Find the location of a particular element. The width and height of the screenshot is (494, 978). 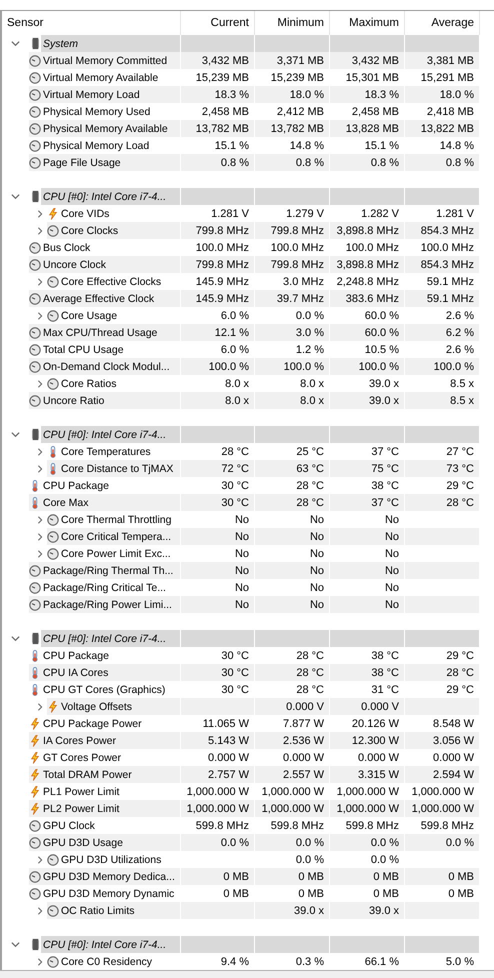

sensor-name: Bus Clock is located at coordinates (66, 248).